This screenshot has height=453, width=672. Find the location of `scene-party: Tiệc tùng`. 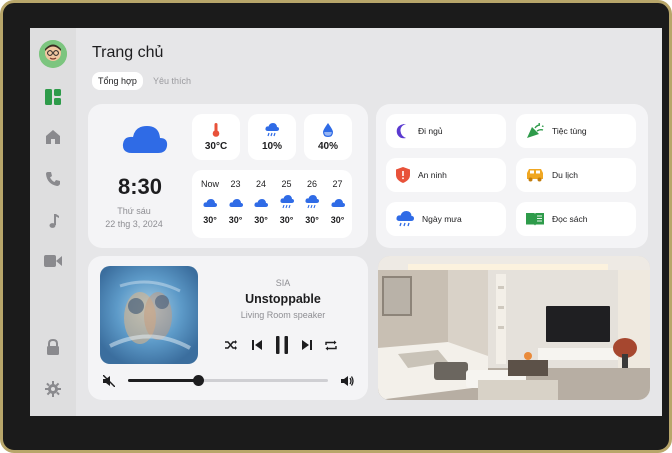

scene-party: Tiệc tùng is located at coordinates (576, 131).